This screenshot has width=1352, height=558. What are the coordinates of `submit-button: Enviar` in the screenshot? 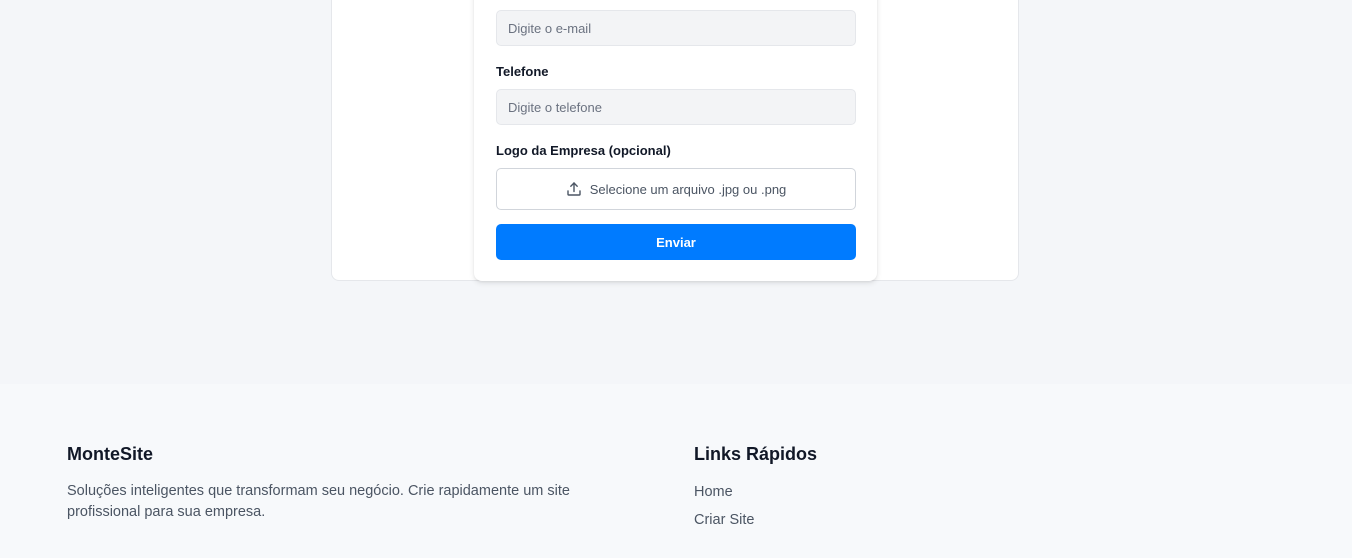 It's located at (676, 242).